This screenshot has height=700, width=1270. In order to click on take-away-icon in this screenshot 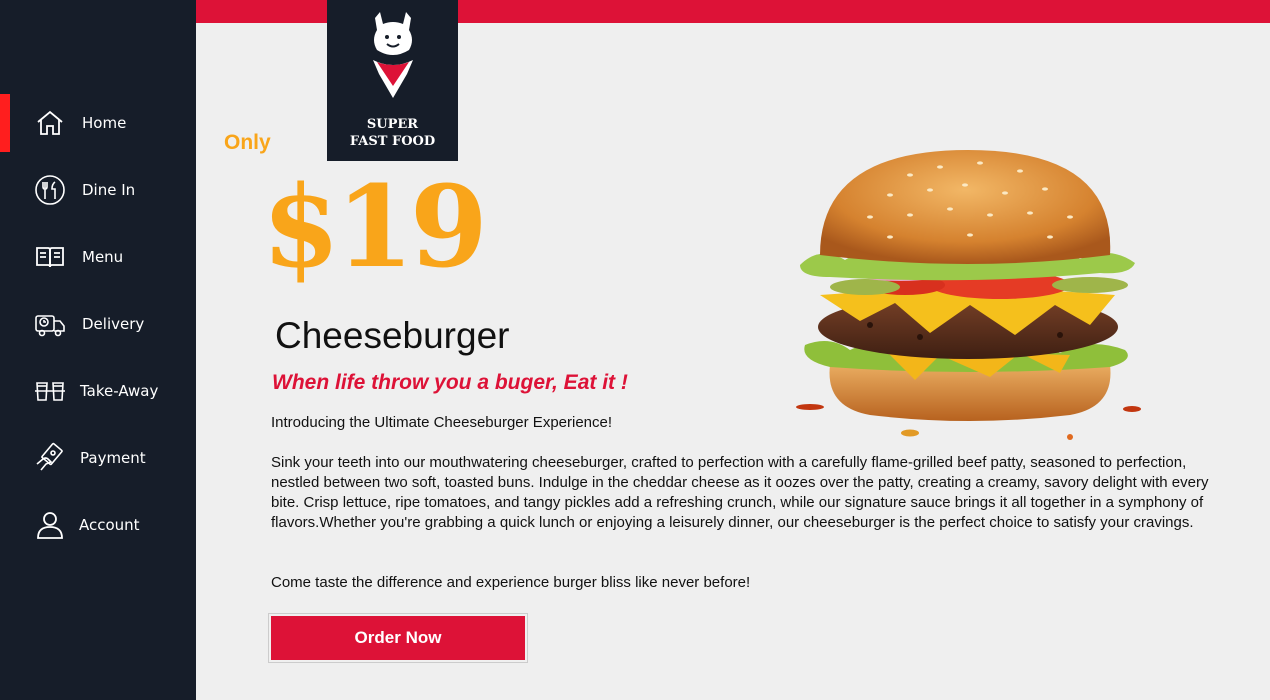, I will do `click(50, 391)`.